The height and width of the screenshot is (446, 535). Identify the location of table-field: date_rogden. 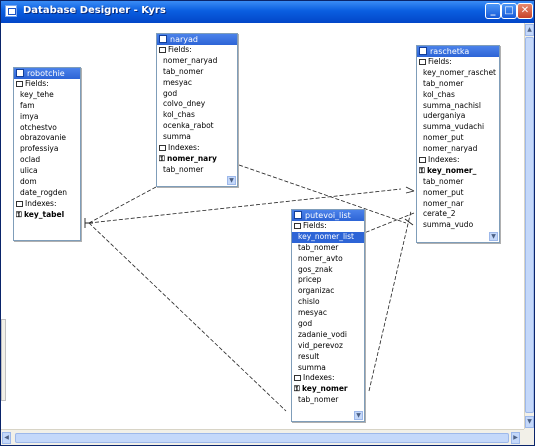
(47, 193).